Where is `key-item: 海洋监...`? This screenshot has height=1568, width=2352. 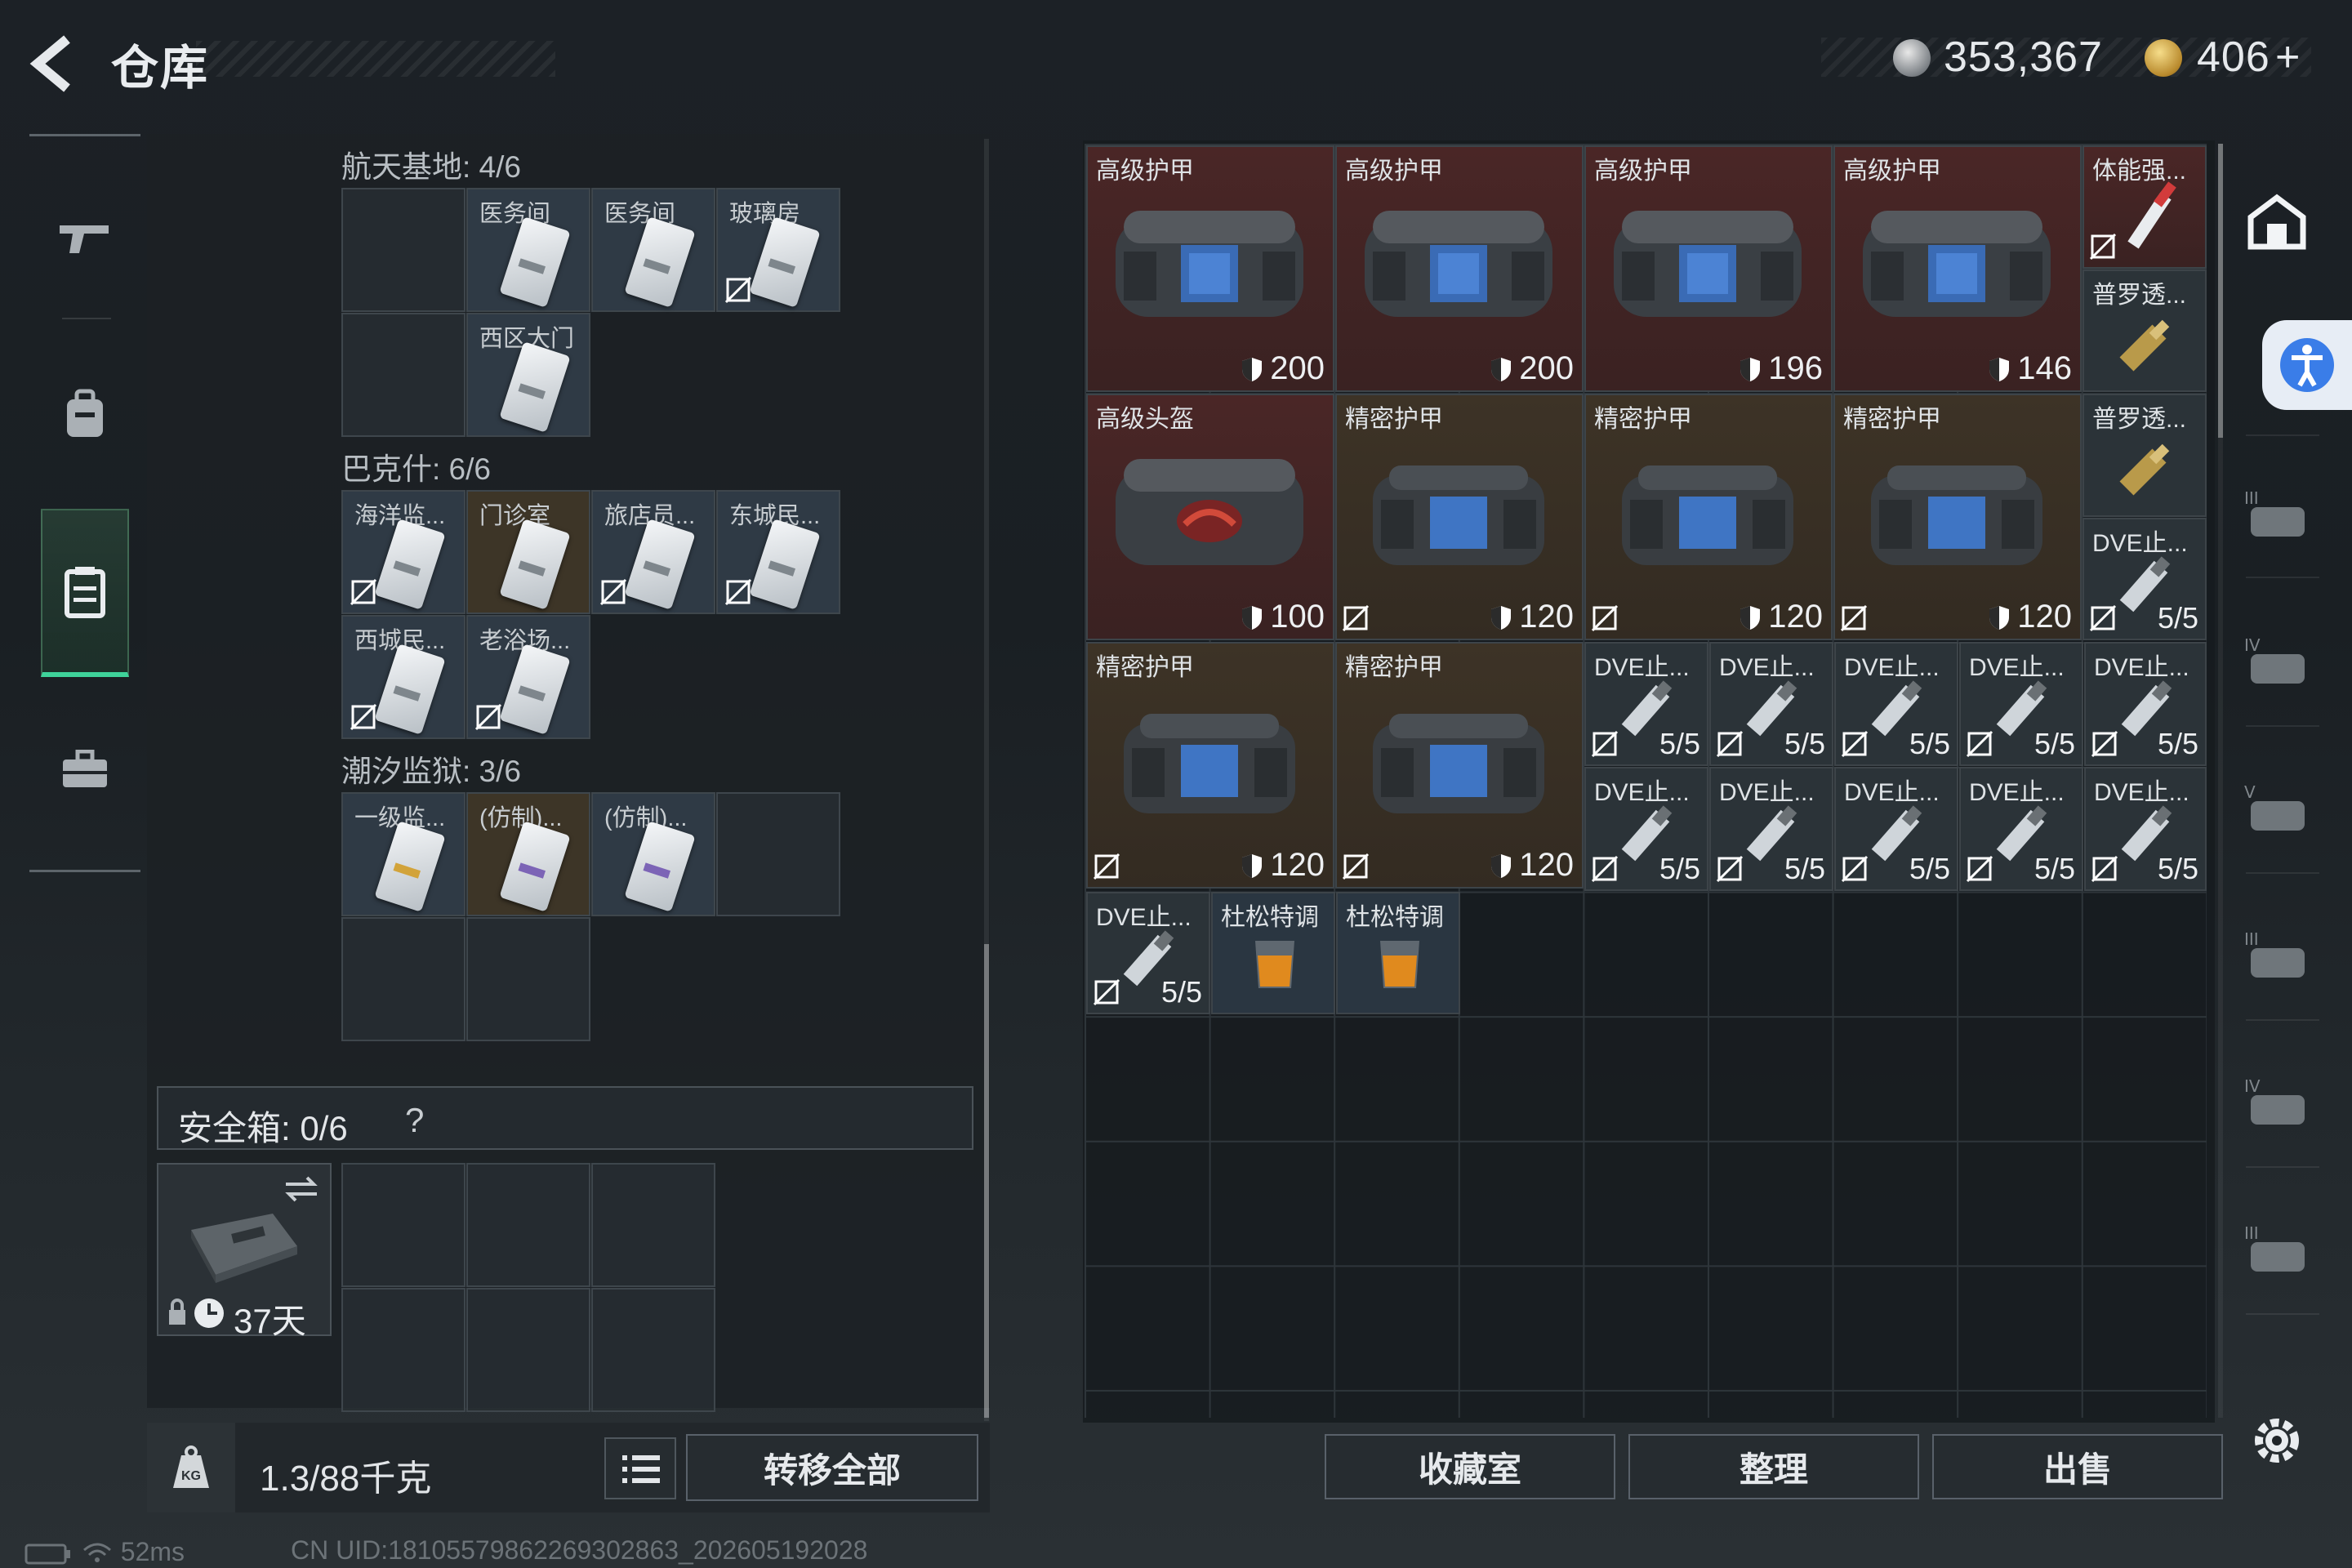 key-item: 海洋监... is located at coordinates (403, 552).